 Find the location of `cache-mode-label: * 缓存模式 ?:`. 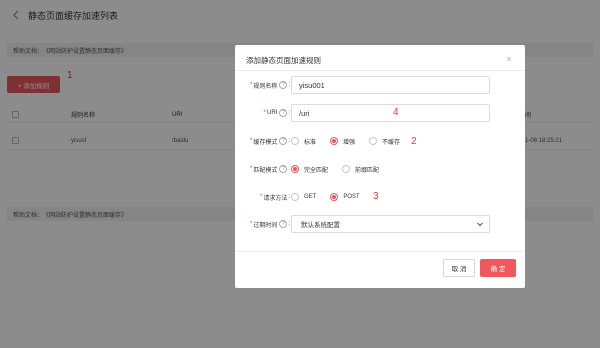

cache-mode-label: * 缓存模式 ?: is located at coordinates (269, 141).